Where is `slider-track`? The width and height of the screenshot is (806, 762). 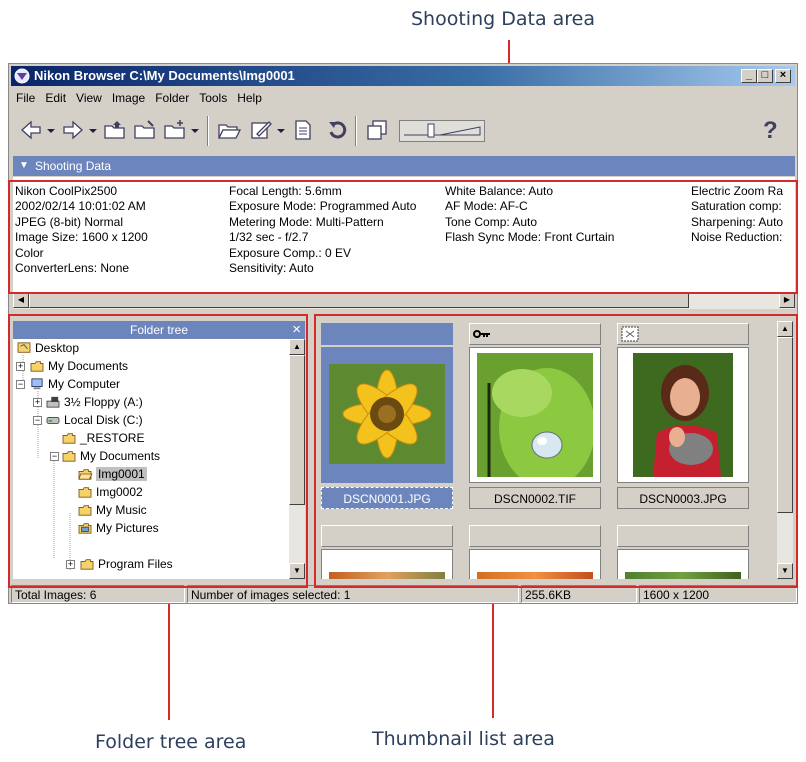
slider-track is located at coordinates (442, 130).